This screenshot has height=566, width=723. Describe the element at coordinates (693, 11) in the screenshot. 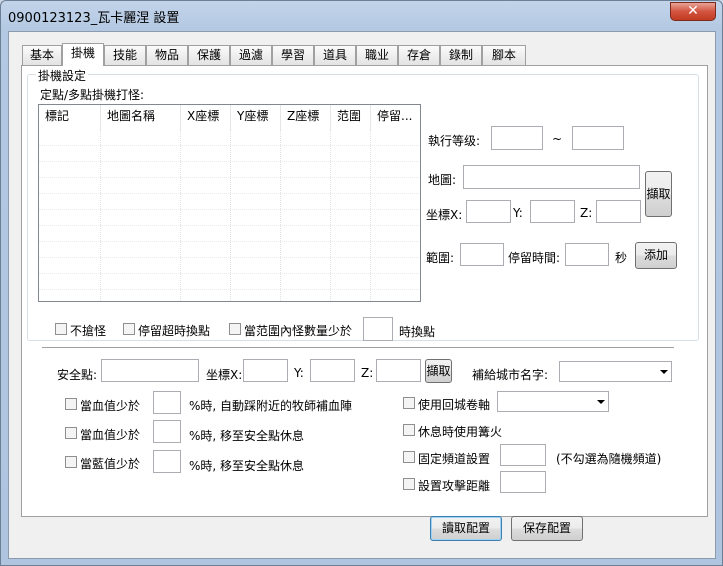

I see `close-button: ✕` at that location.